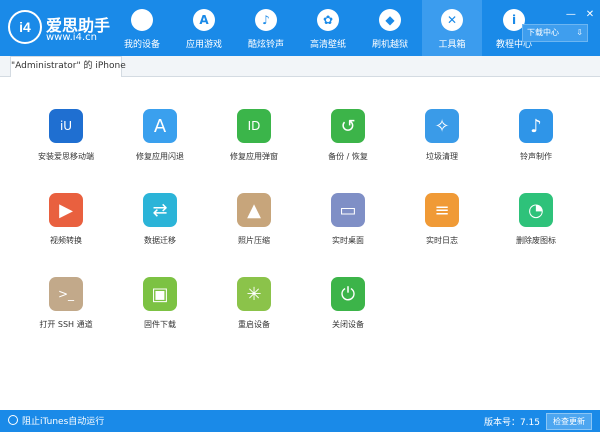  I want to click on close-button: ✕, so click(590, 15).